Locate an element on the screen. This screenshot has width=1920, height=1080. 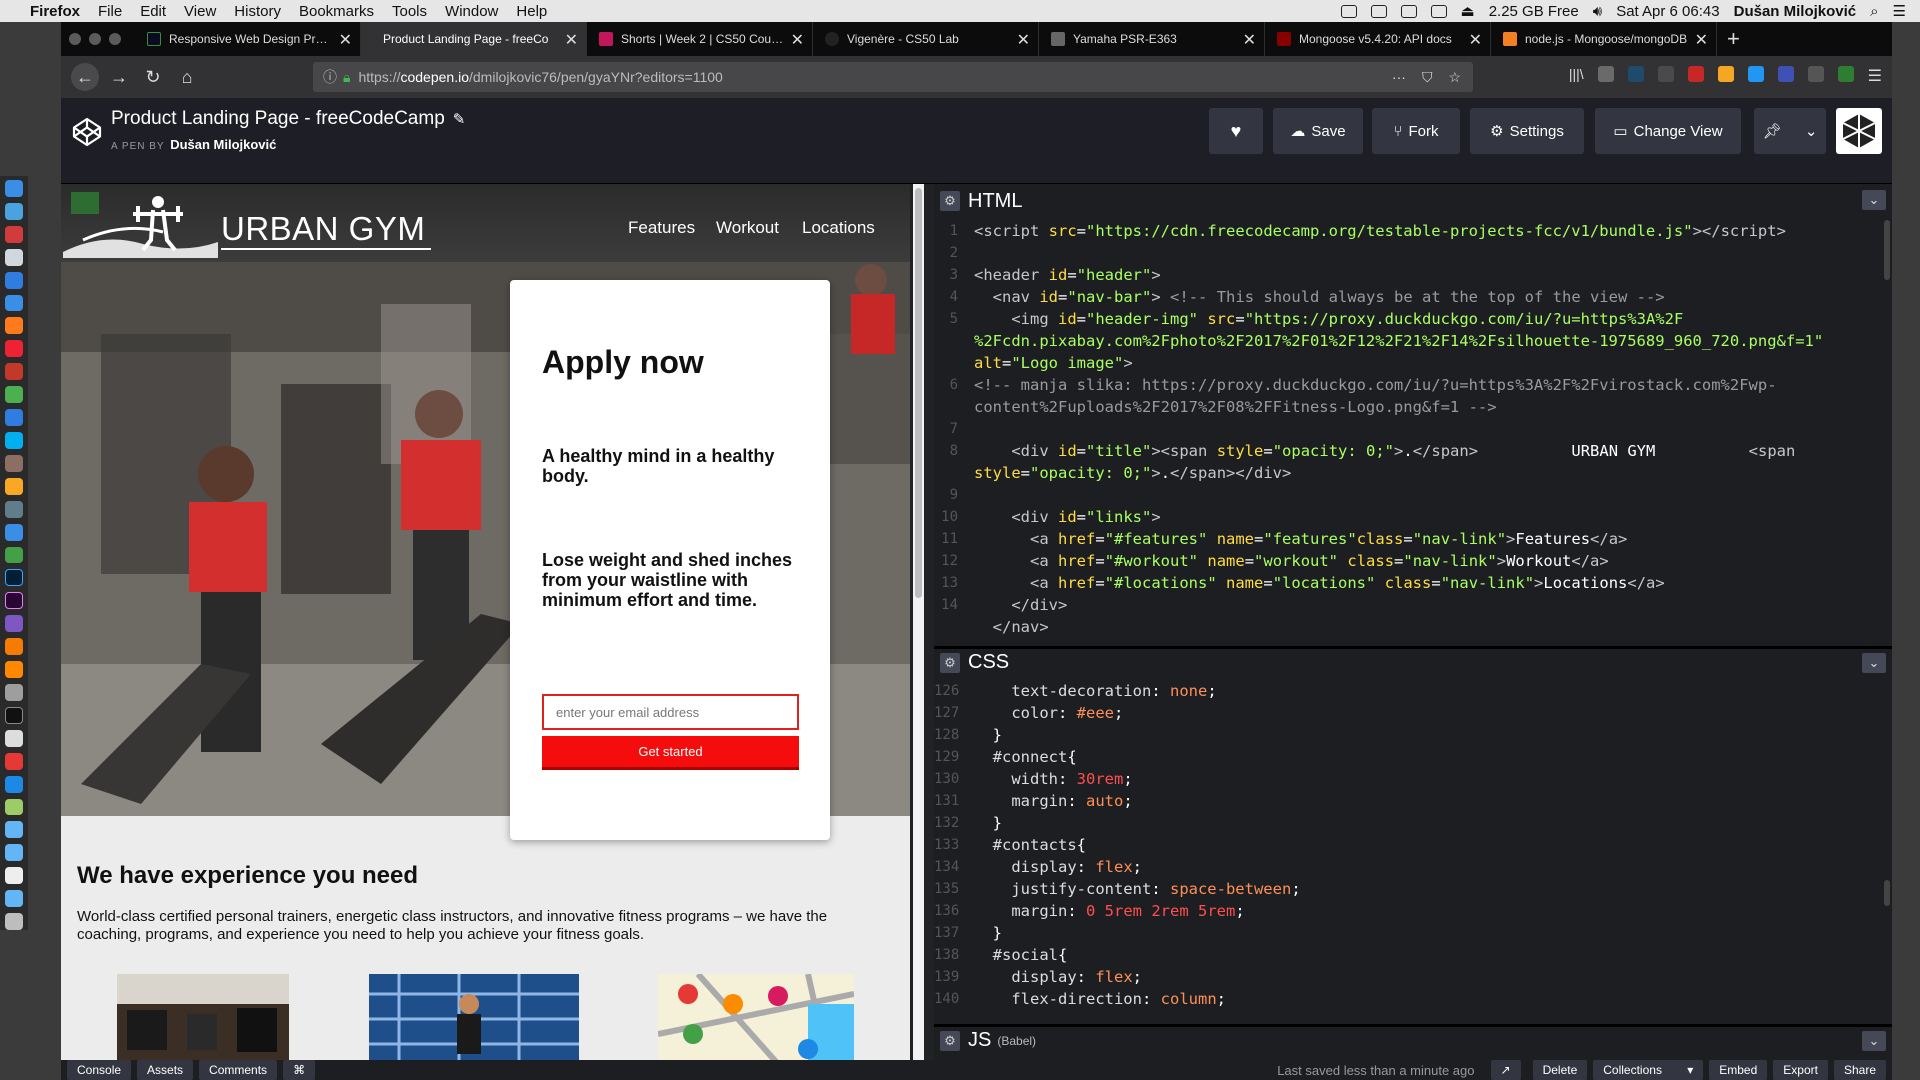
tab-vigenere: Vigenère - CS50 Lab ✕ is located at coordinates (926, 39).